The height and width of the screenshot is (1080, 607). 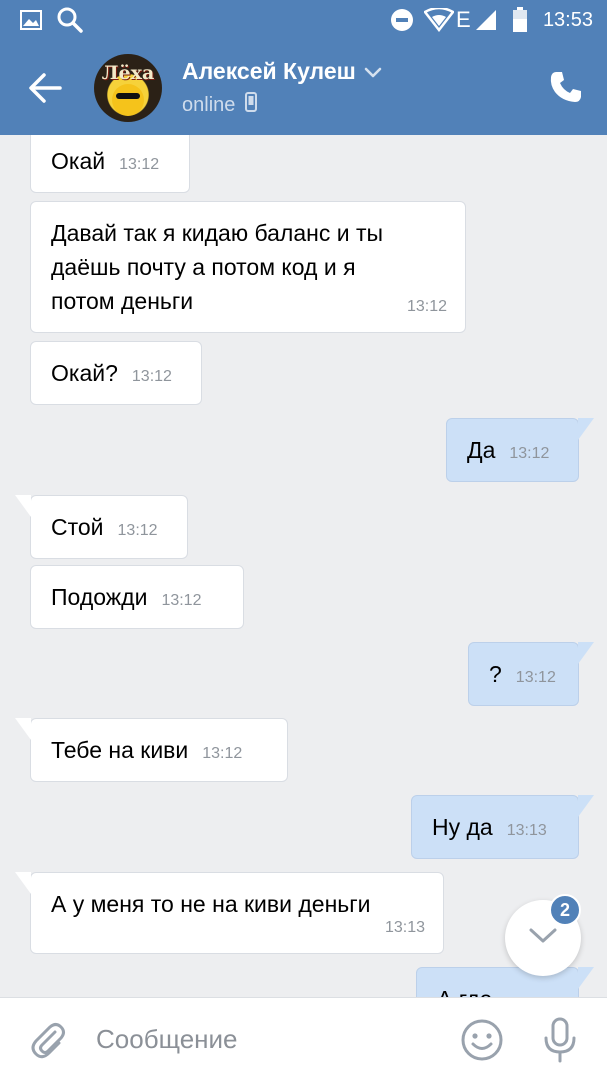 I want to click on message-bubble-incoming: А у меня то не на киви деньги 13:13, so click(x=229, y=913).